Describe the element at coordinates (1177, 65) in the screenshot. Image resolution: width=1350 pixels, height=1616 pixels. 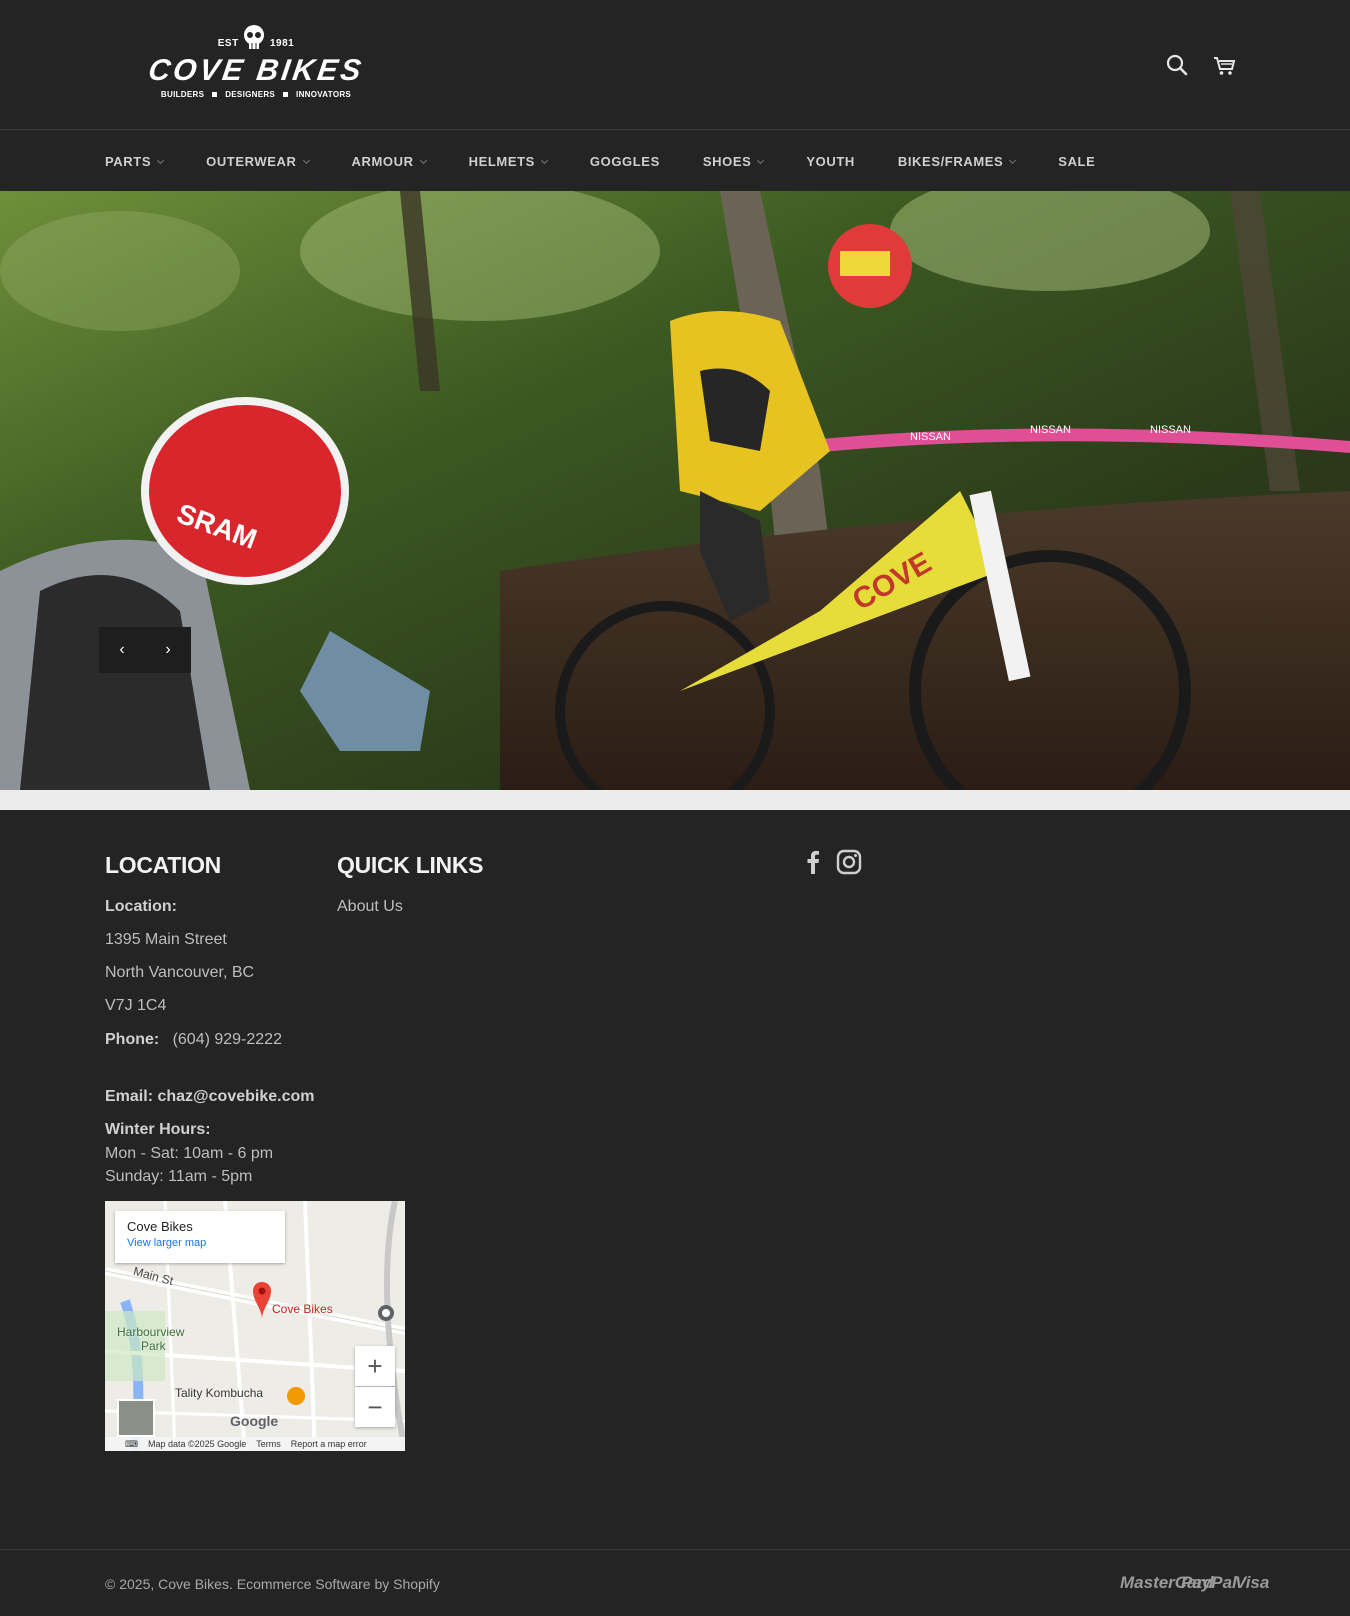
I see `search-icon` at that location.